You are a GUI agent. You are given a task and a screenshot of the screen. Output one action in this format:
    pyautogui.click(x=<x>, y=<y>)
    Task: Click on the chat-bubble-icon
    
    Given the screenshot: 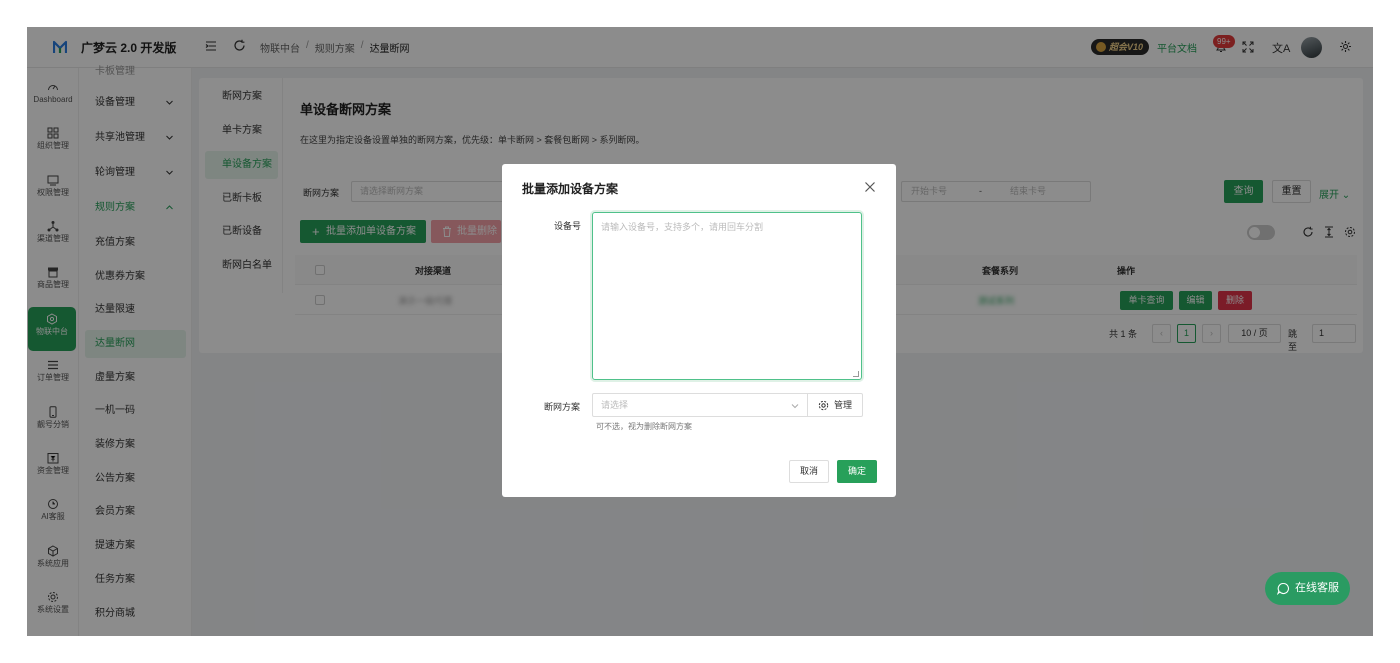 What is the action you would take?
    pyautogui.click(x=1283, y=588)
    